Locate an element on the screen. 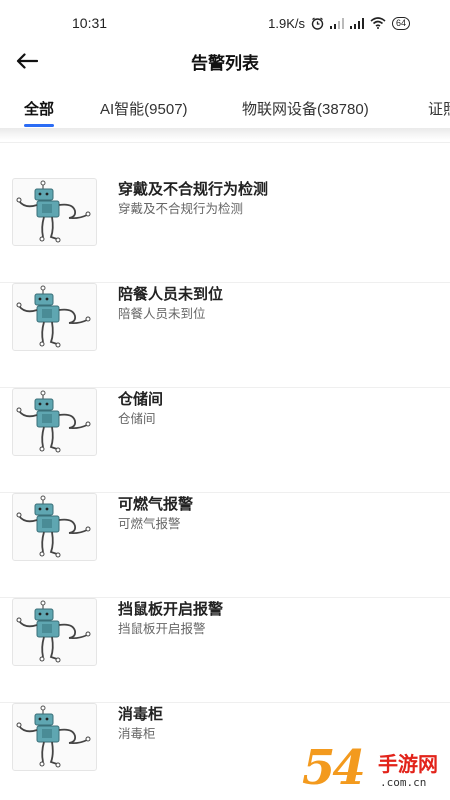 This screenshot has width=450, height=800. back-button is located at coordinates (27, 61).